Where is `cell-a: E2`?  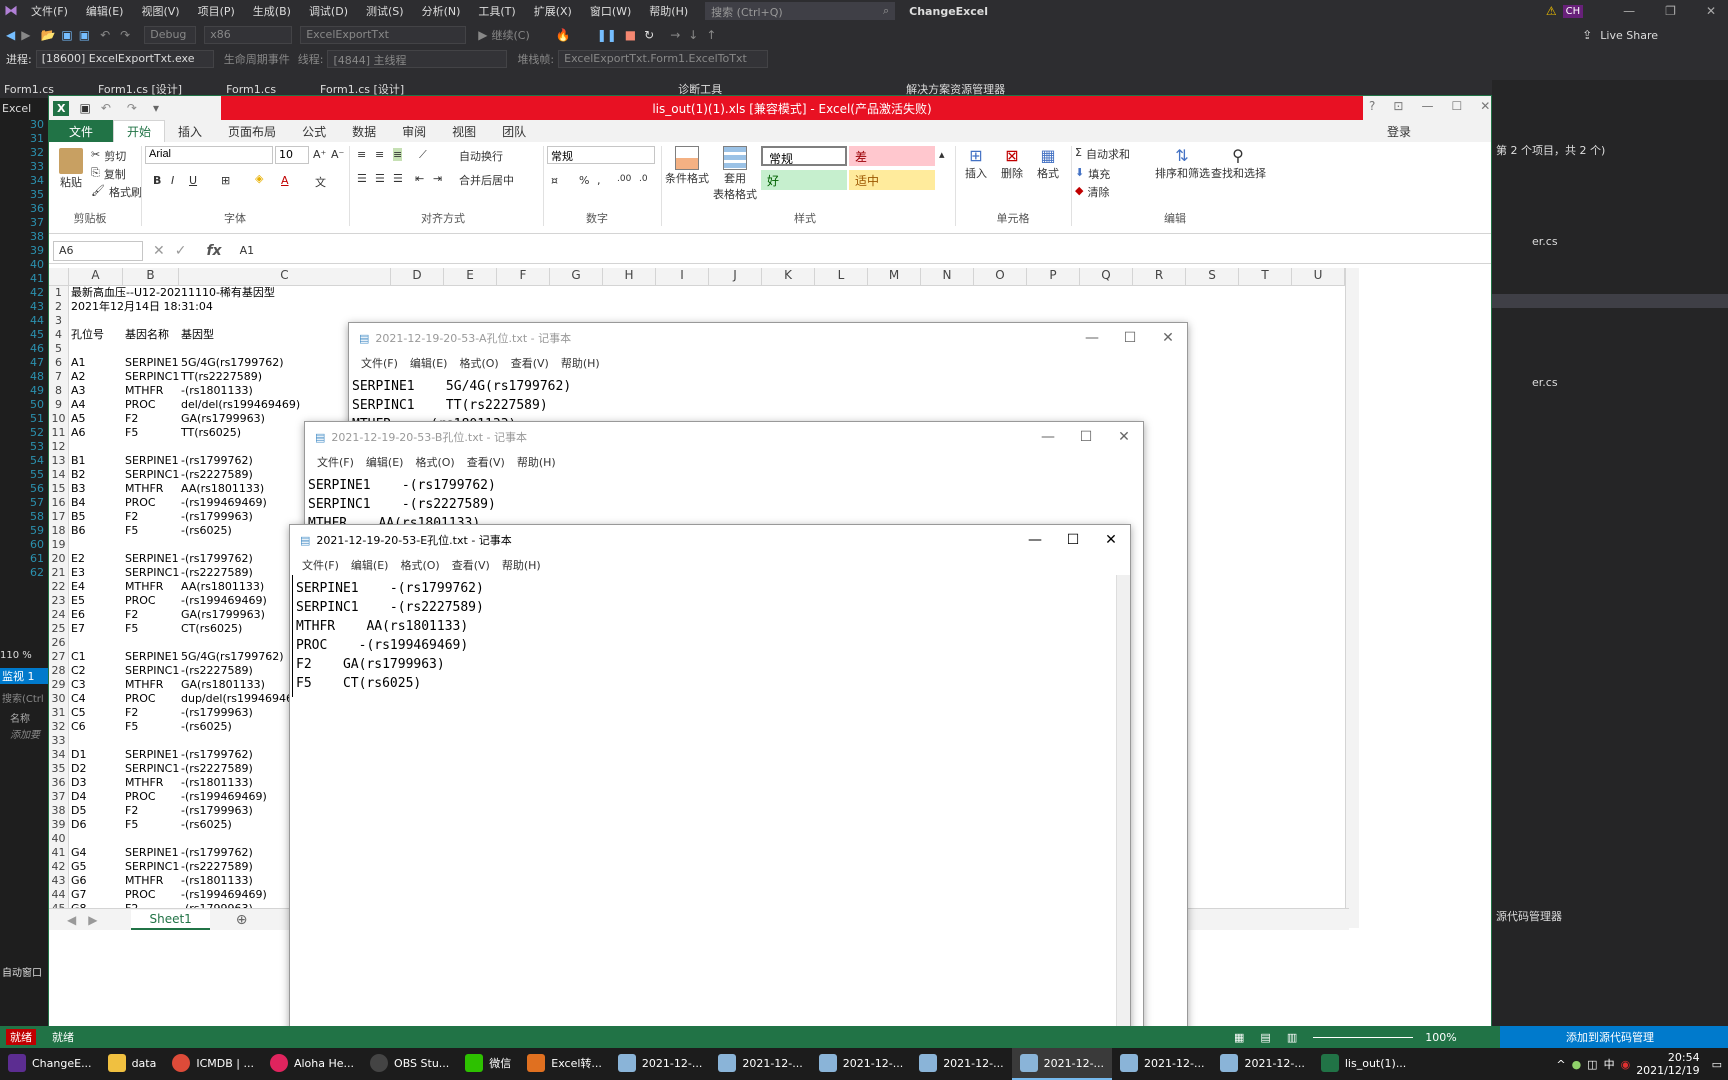
cell-a: E2 is located at coordinates (96, 559).